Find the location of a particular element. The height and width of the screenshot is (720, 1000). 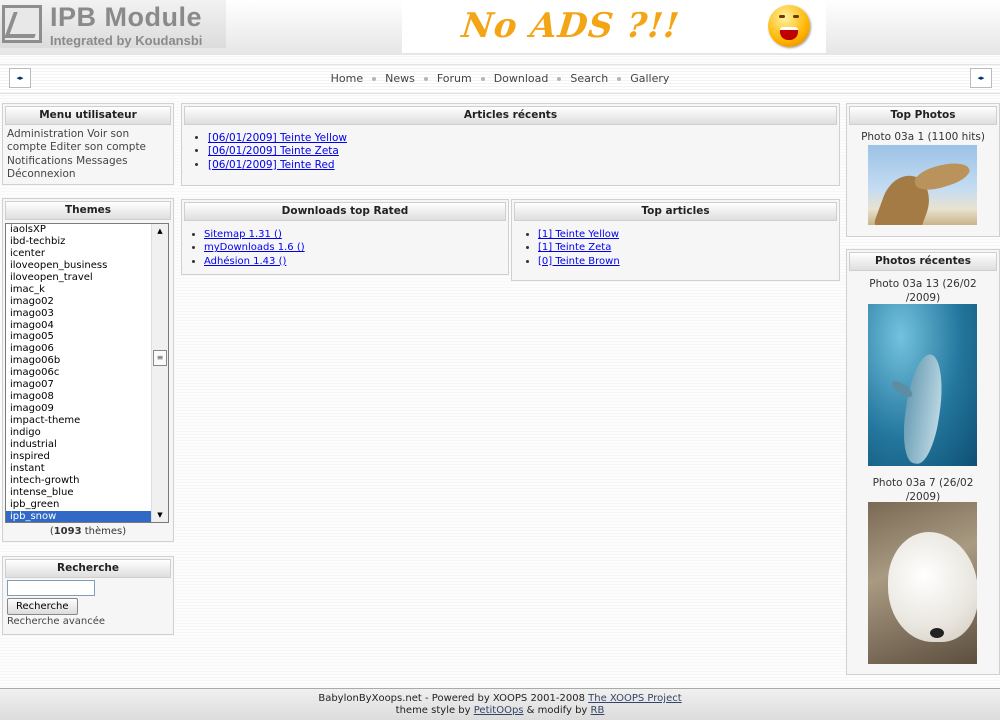

theme-option: ipb_green is located at coordinates (87, 505).